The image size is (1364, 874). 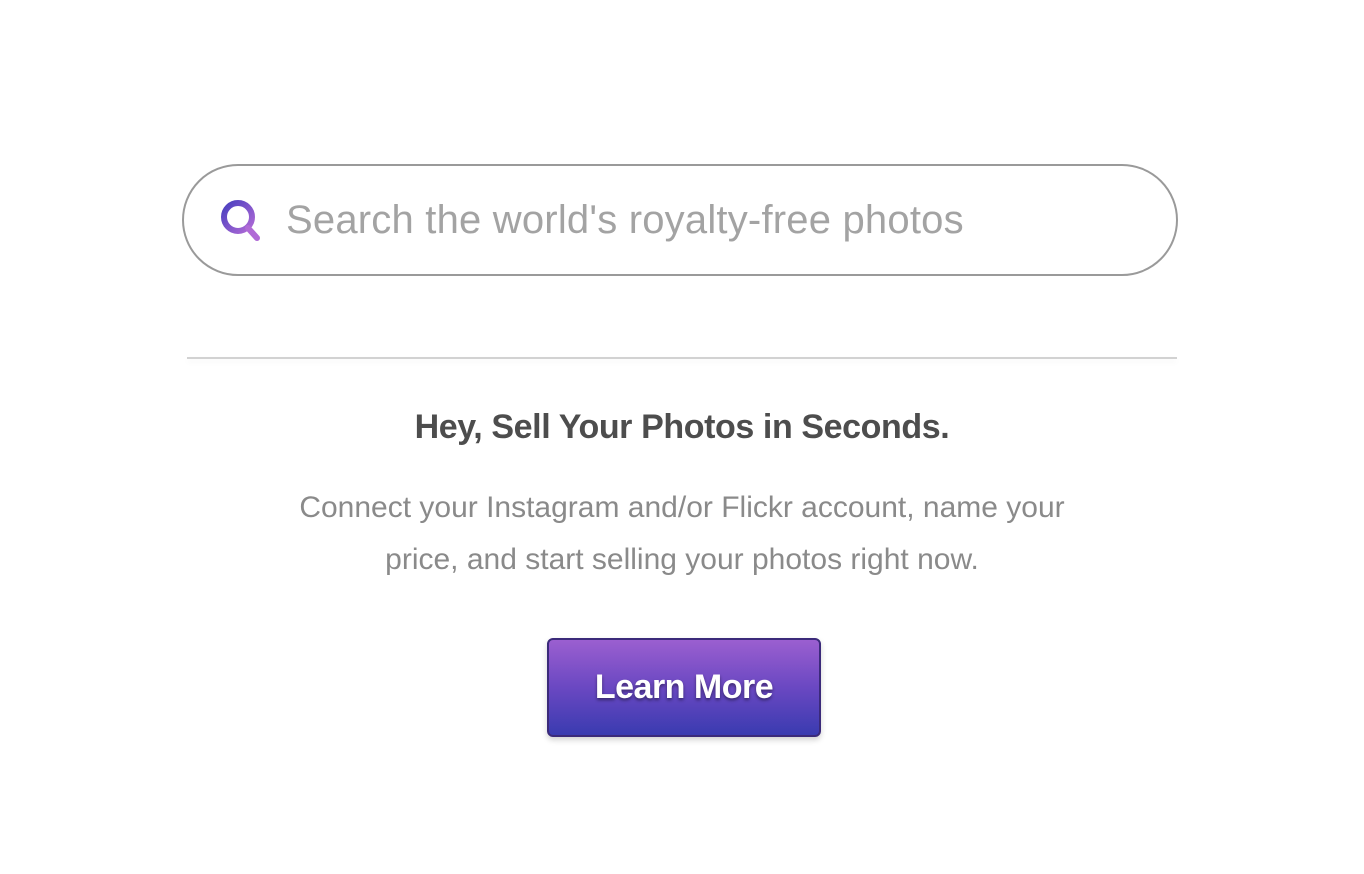 What do you see at coordinates (241, 221) in the screenshot?
I see `search-icon` at bounding box center [241, 221].